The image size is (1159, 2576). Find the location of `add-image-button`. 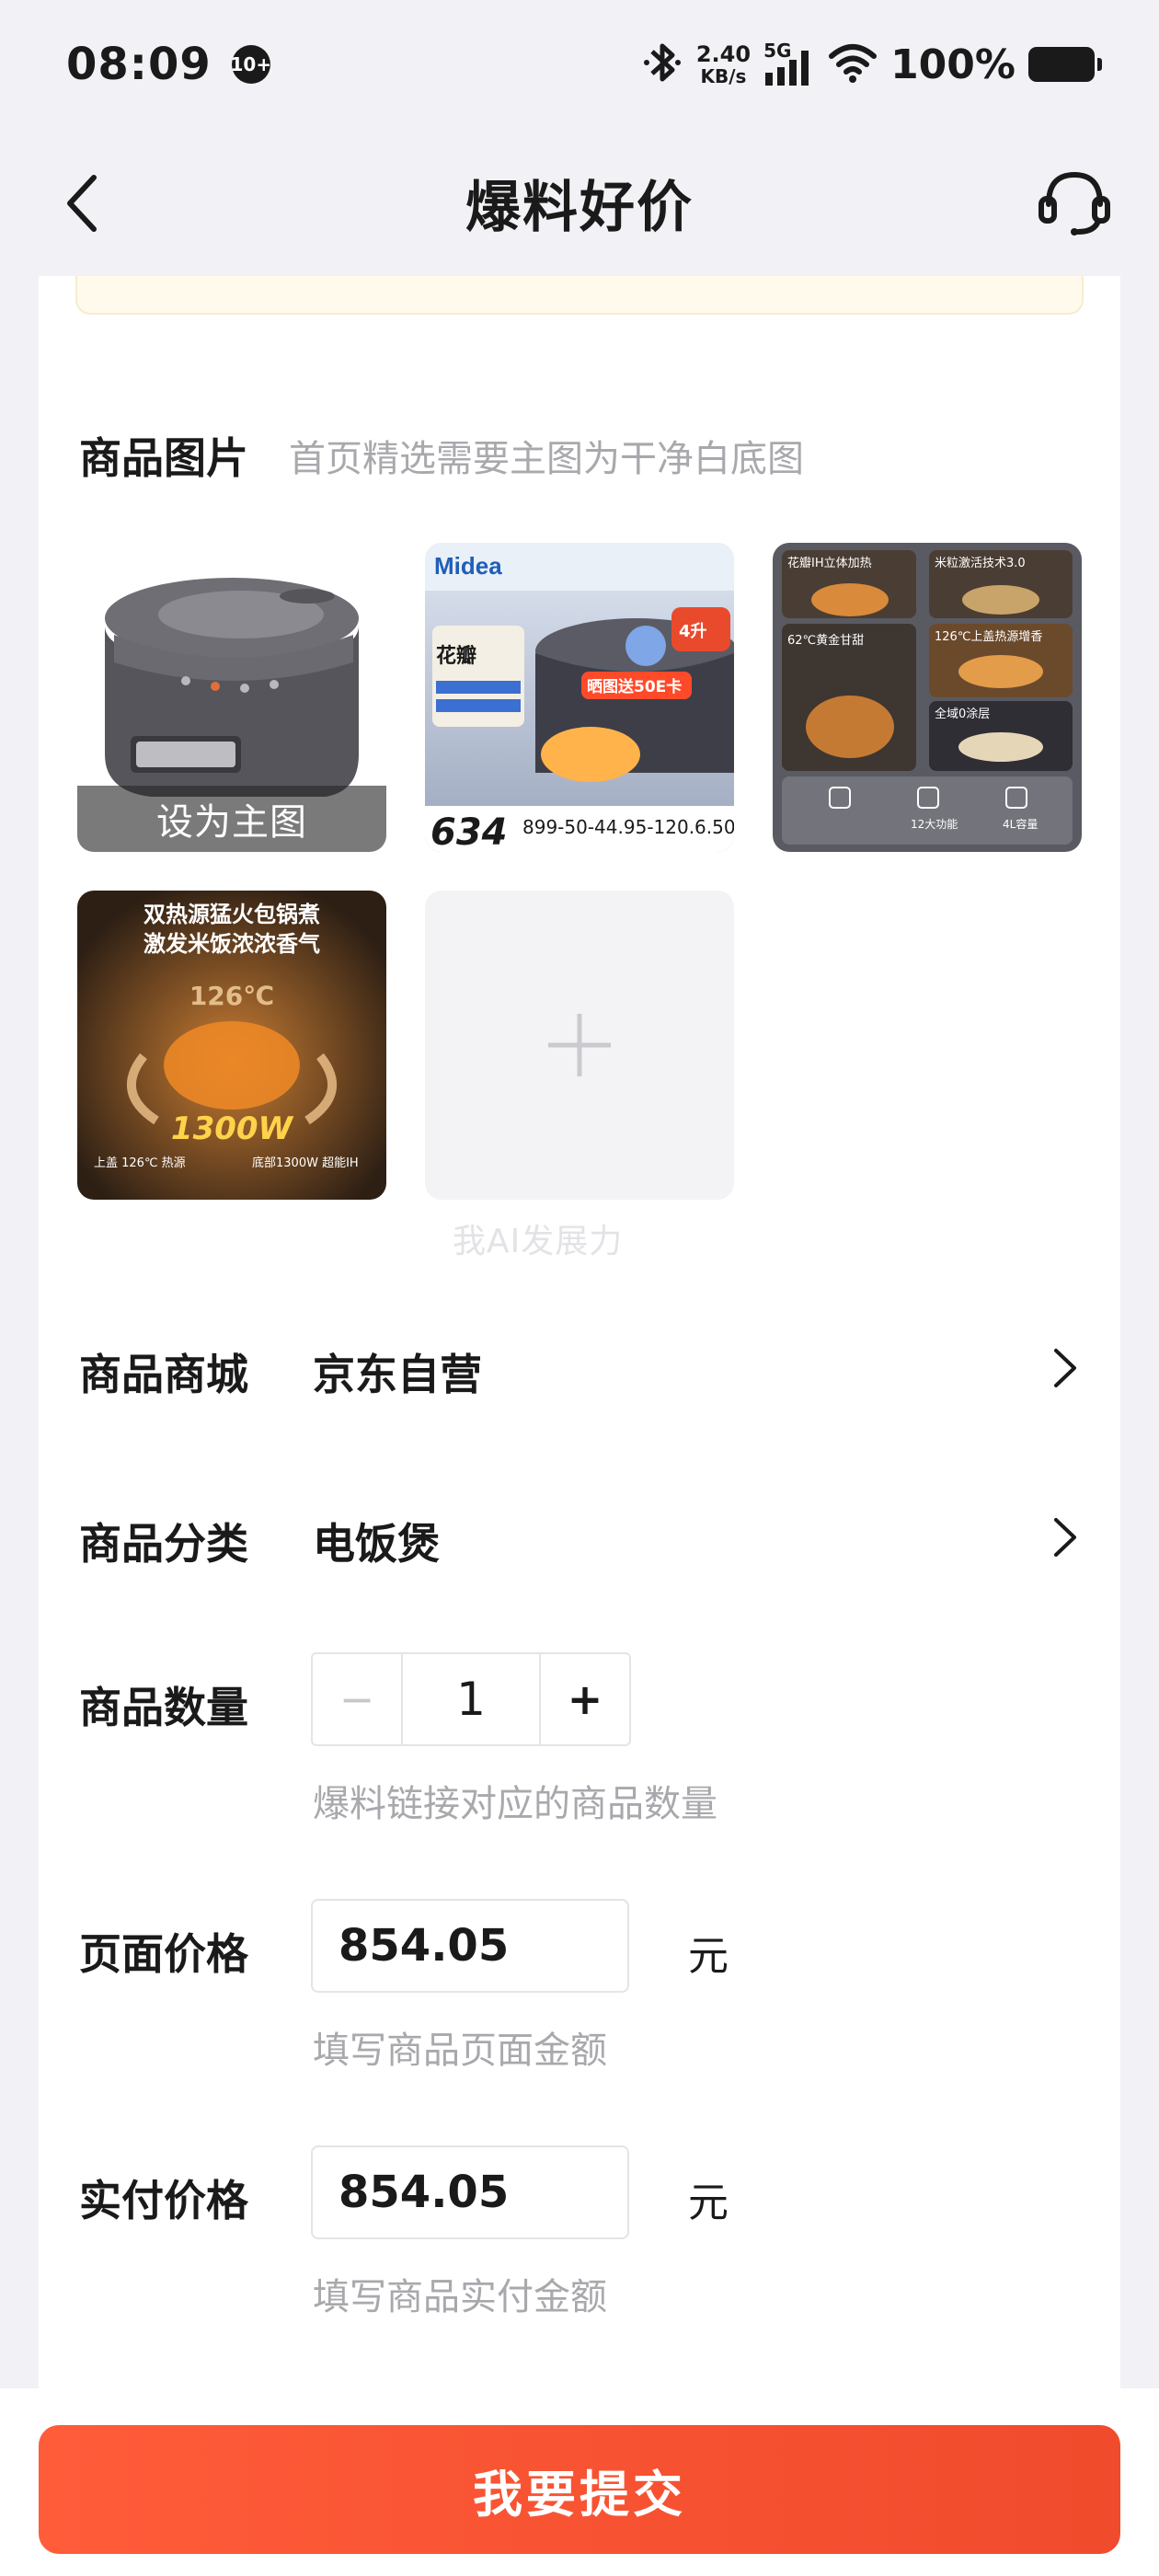

add-image-button is located at coordinates (579, 1045).